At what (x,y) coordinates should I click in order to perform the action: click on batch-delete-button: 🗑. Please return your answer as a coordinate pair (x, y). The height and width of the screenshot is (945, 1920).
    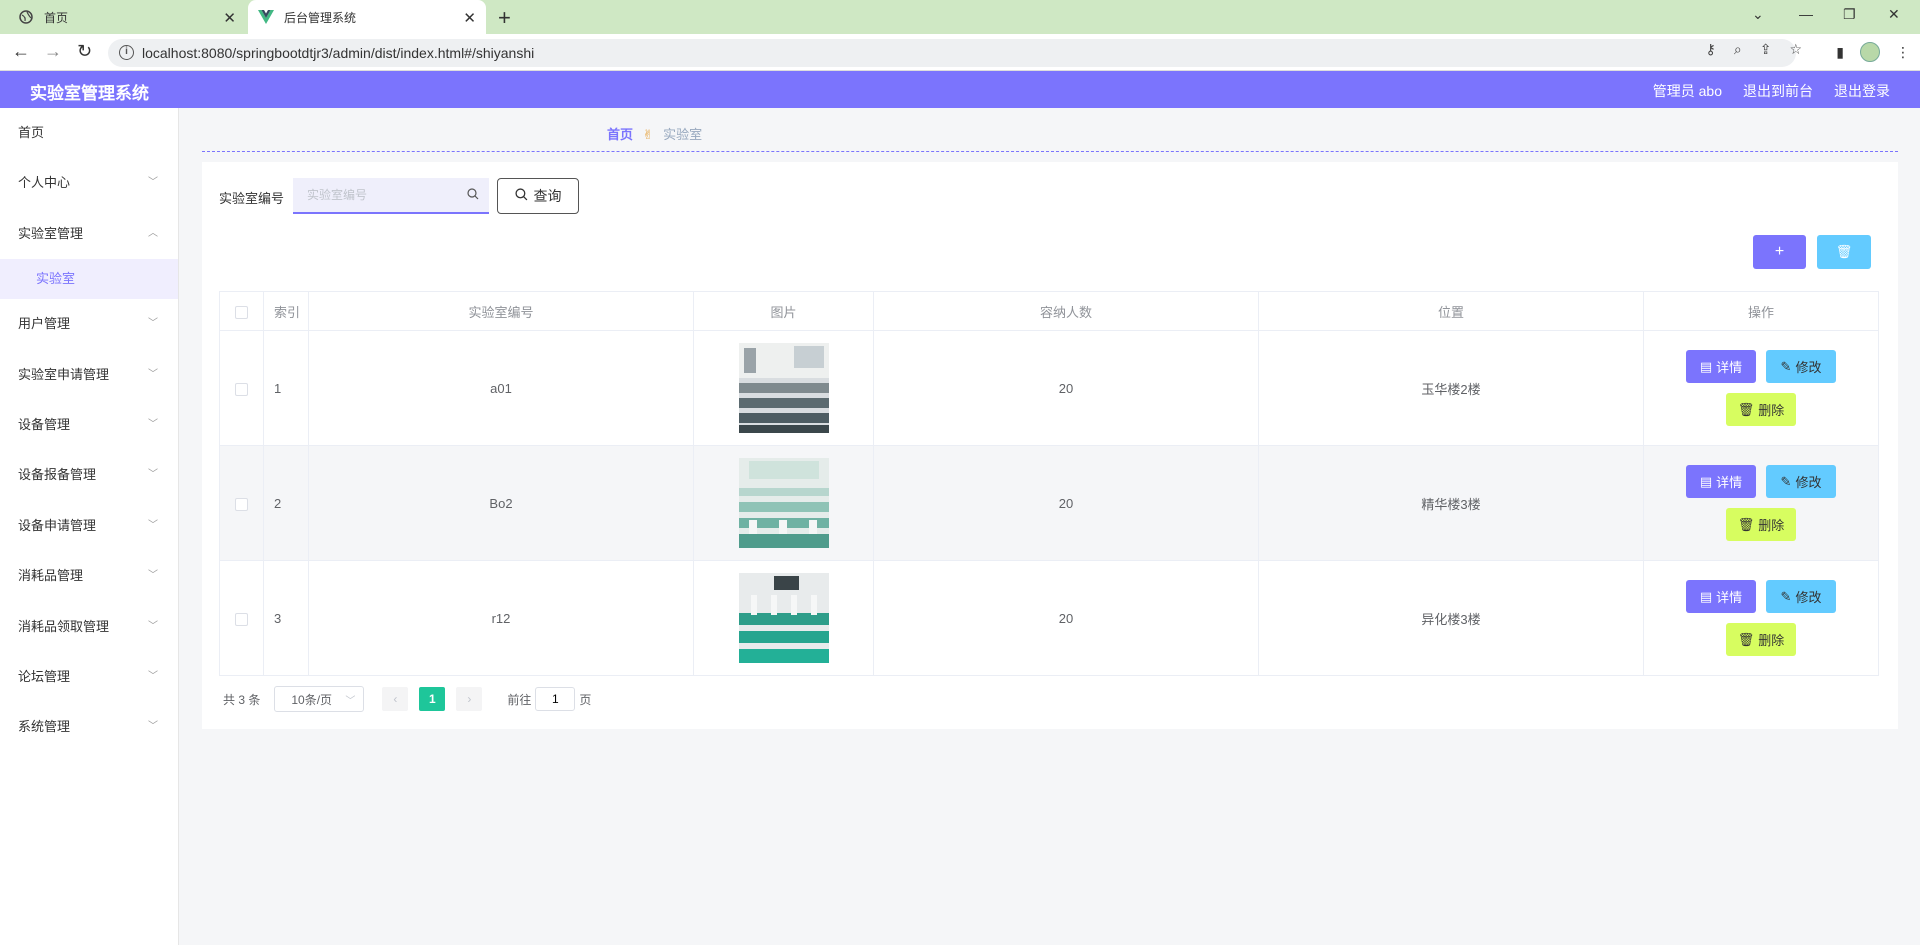
    Looking at the image, I should click on (1844, 252).